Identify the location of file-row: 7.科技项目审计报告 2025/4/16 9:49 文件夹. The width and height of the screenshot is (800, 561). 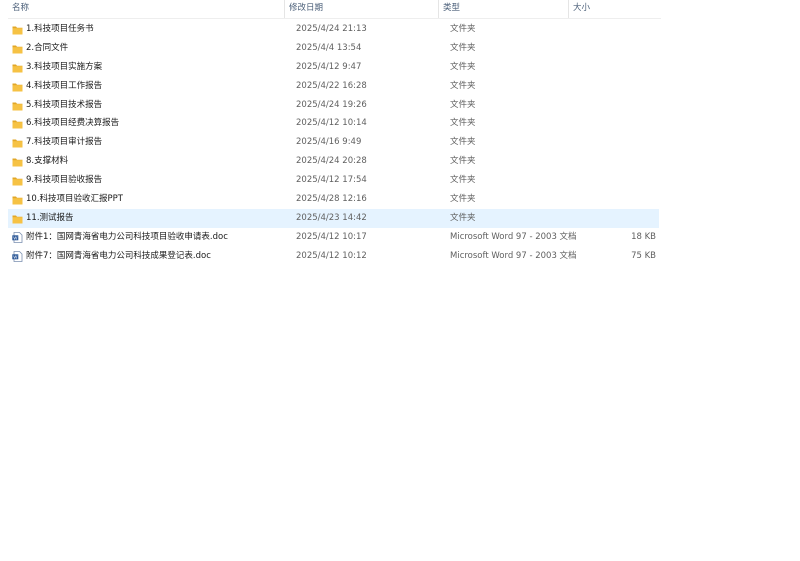
(333, 142).